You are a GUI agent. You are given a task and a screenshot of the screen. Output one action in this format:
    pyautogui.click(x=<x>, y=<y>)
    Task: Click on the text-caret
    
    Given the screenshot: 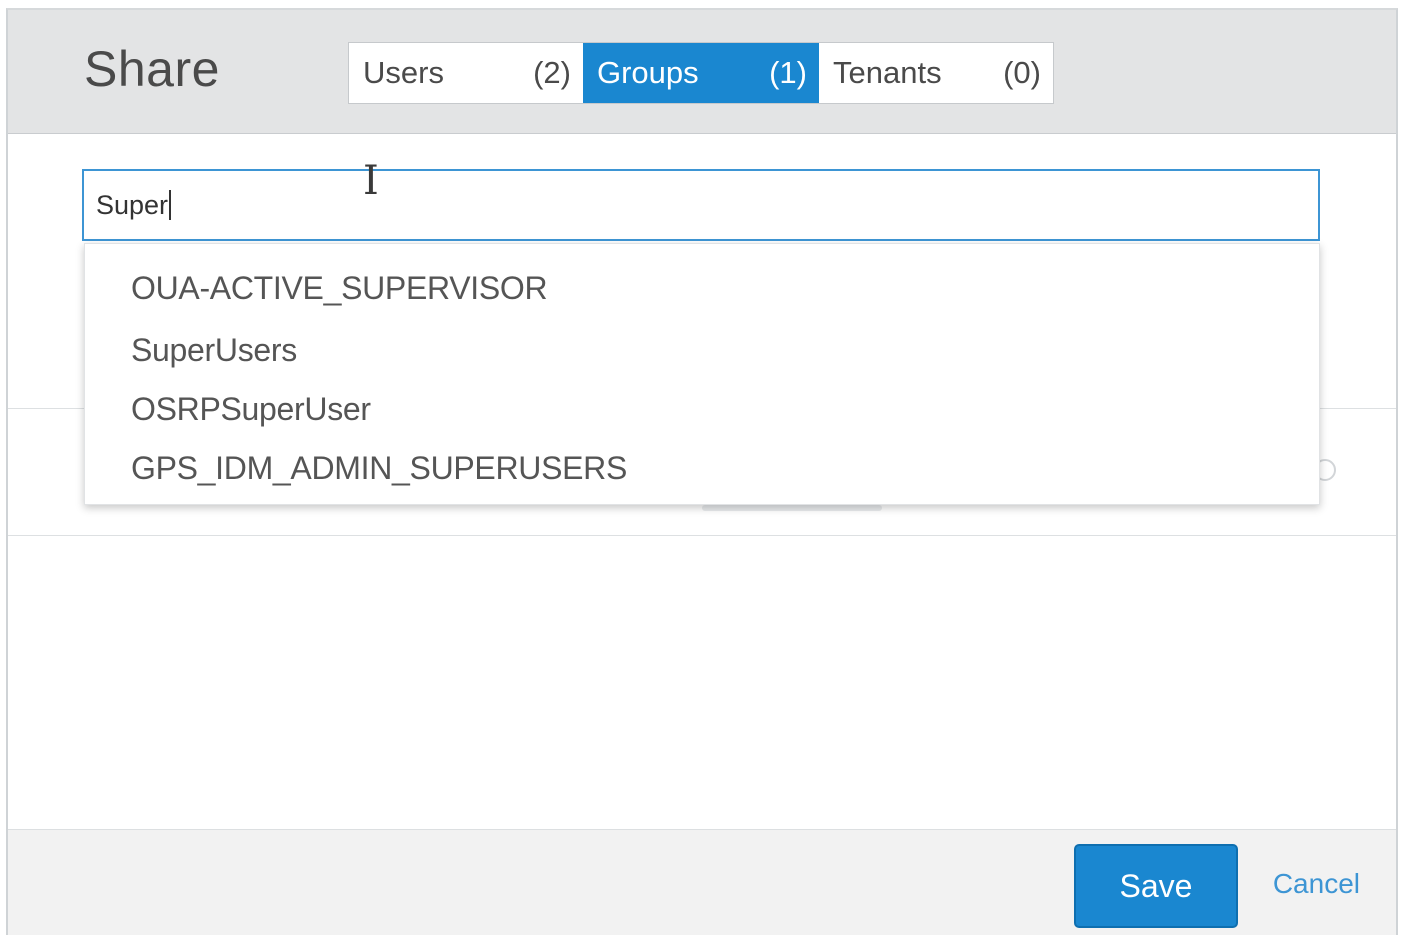 What is the action you would take?
    pyautogui.click(x=170, y=205)
    